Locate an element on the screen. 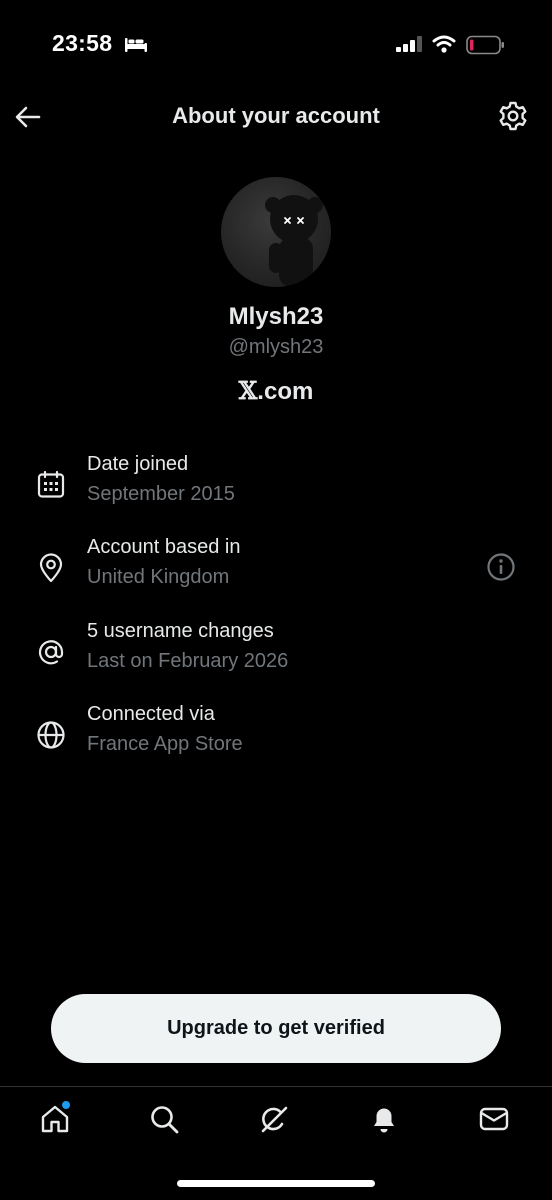 The height and width of the screenshot is (1200, 552). battery-icon is located at coordinates (486, 47).